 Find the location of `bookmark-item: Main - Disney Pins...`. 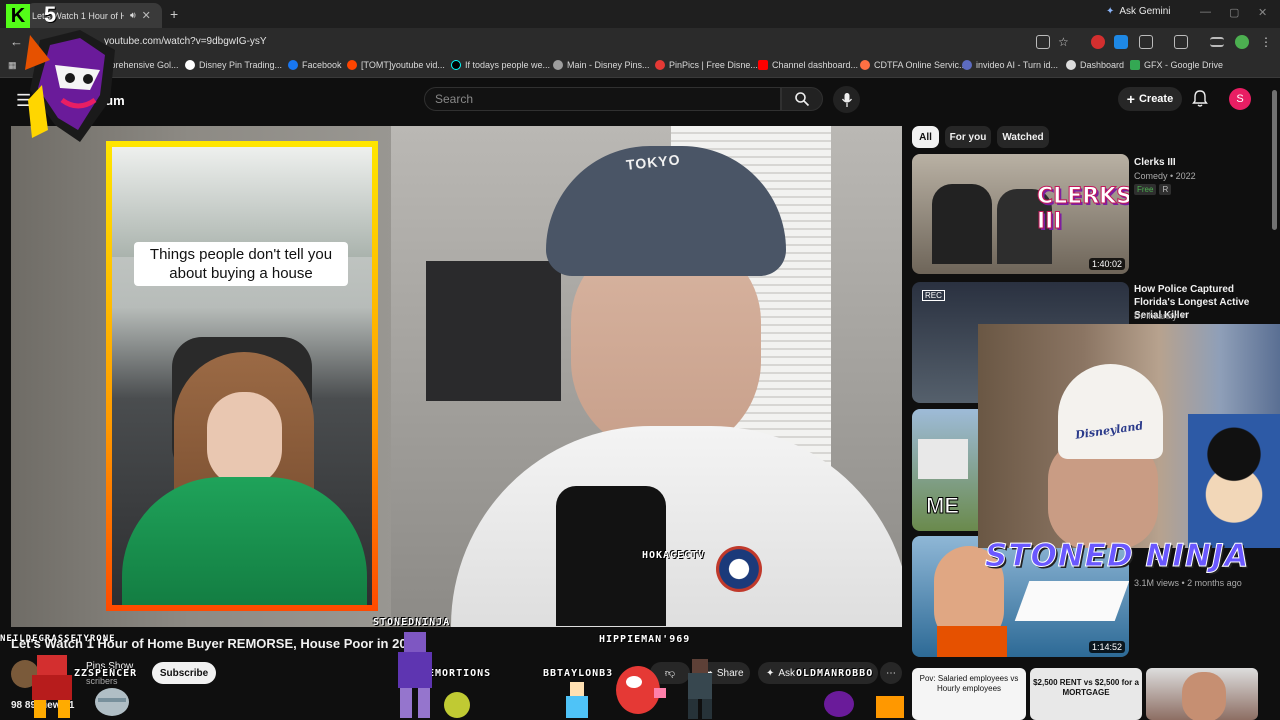

bookmark-item: Main - Disney Pins... is located at coordinates (601, 65).